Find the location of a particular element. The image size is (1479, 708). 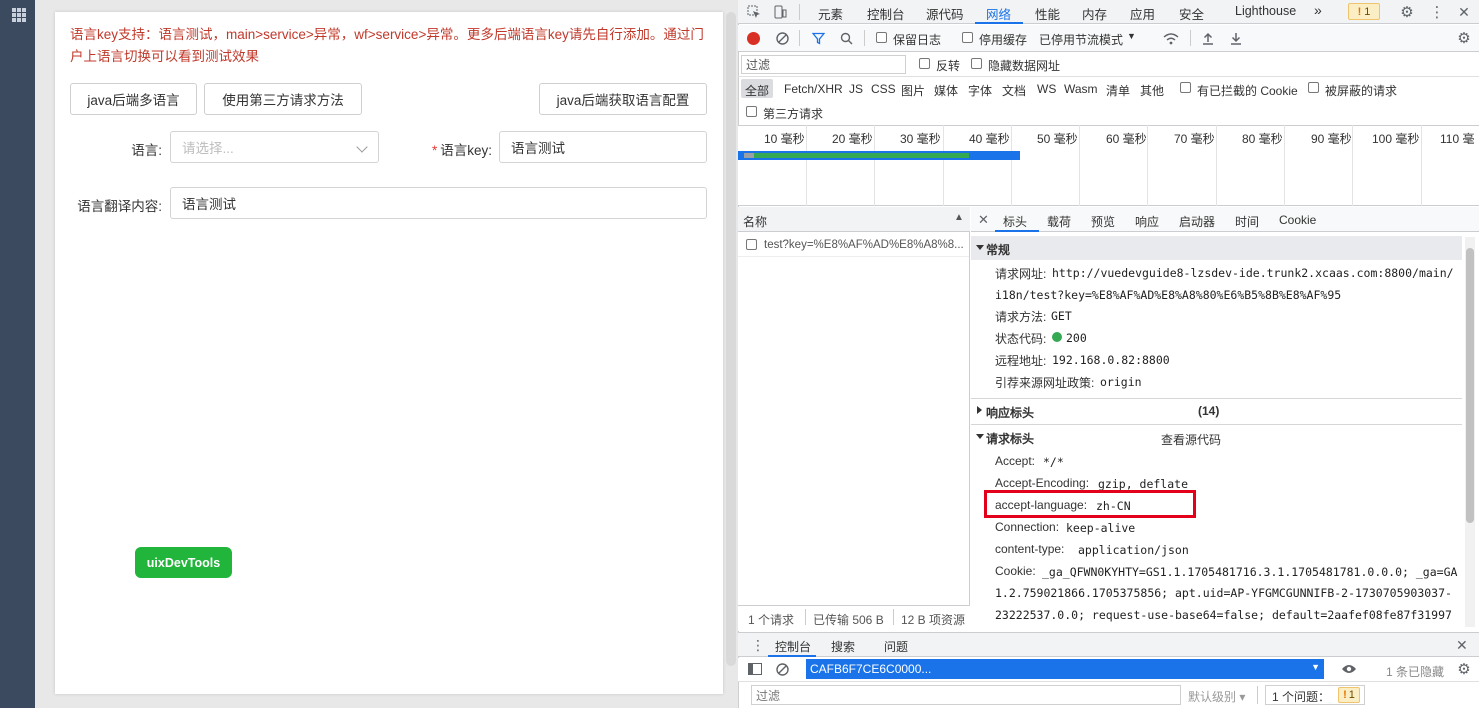

remote-address-label: 远程地址: is located at coordinates (1021, 361).